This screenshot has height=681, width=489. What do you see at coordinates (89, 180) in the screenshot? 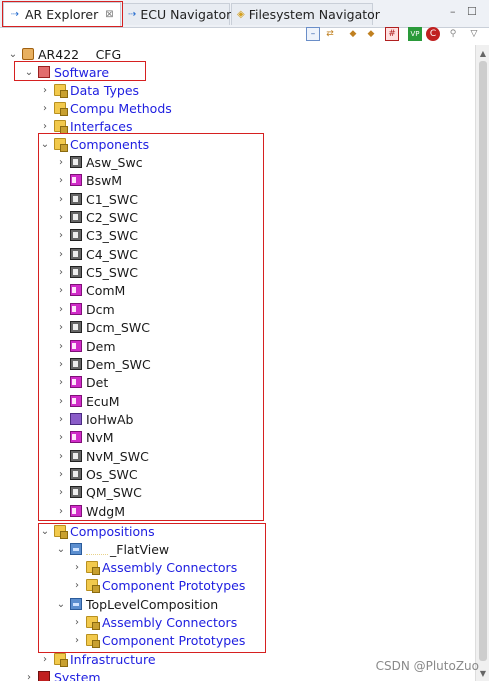
I see `component-item: › BswM` at bounding box center [89, 180].